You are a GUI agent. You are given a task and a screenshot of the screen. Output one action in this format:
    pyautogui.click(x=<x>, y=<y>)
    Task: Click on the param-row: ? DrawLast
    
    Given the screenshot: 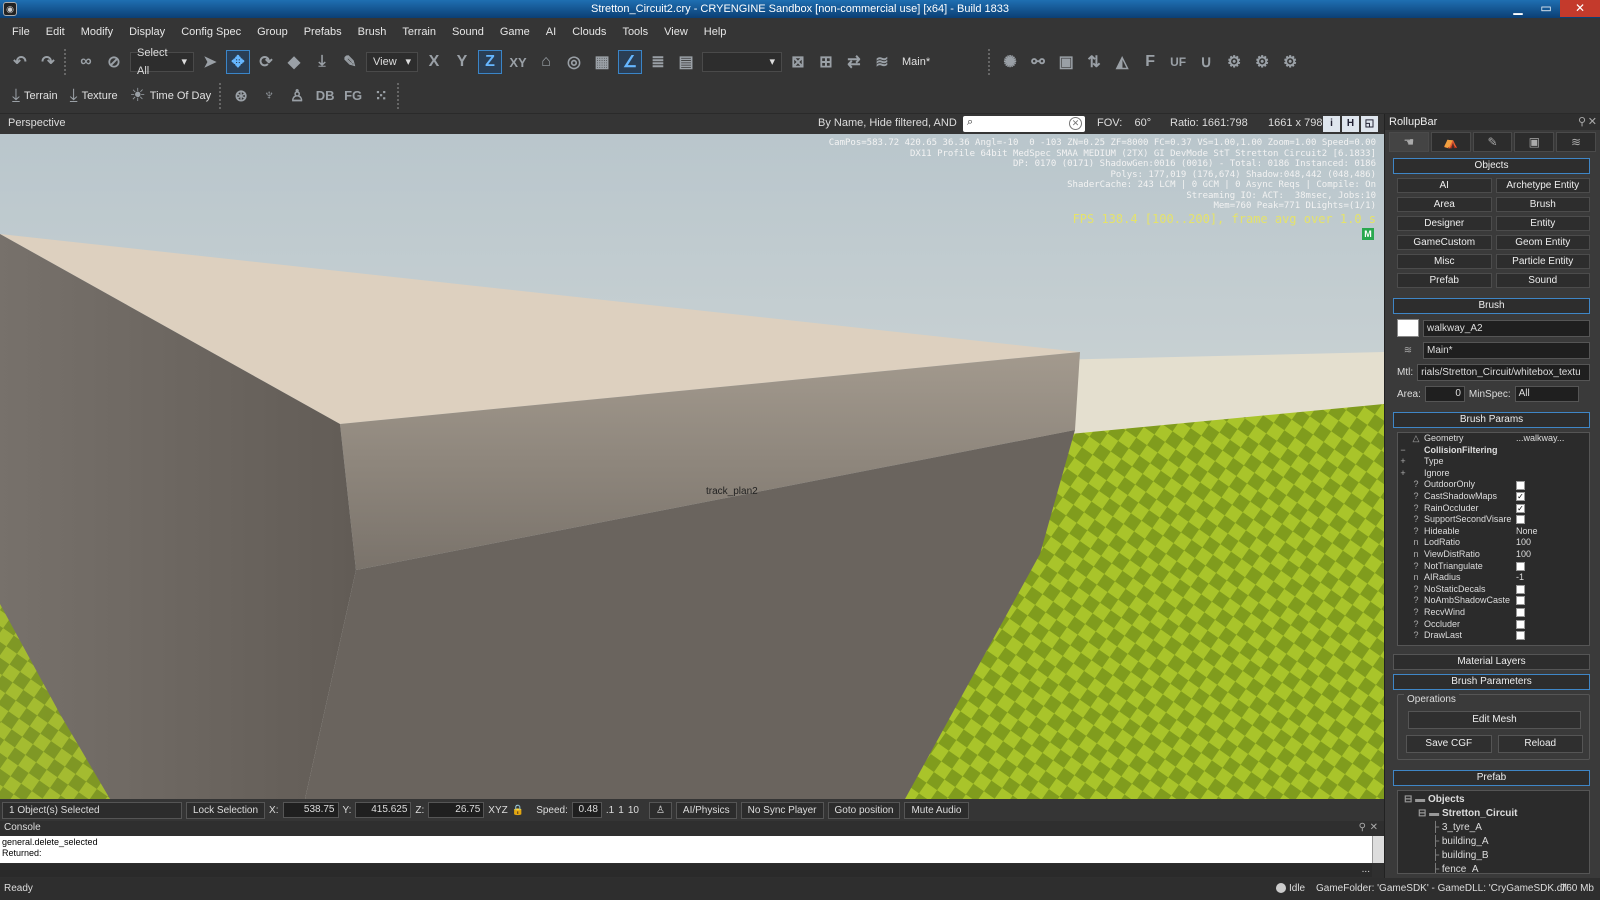 What is the action you would take?
    pyautogui.click(x=1493, y=636)
    